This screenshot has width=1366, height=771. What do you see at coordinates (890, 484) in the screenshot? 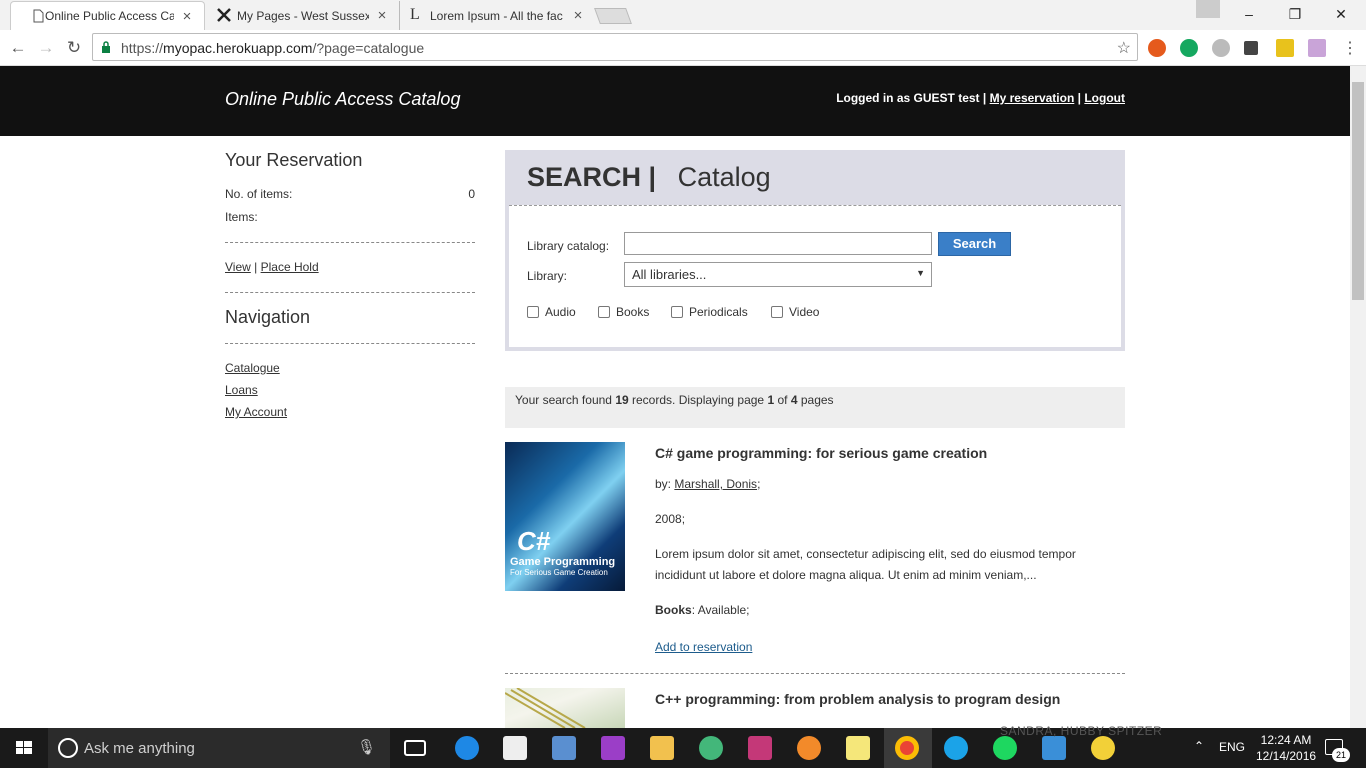
I see `book-author-line: by: Marshall, Donis;` at bounding box center [890, 484].